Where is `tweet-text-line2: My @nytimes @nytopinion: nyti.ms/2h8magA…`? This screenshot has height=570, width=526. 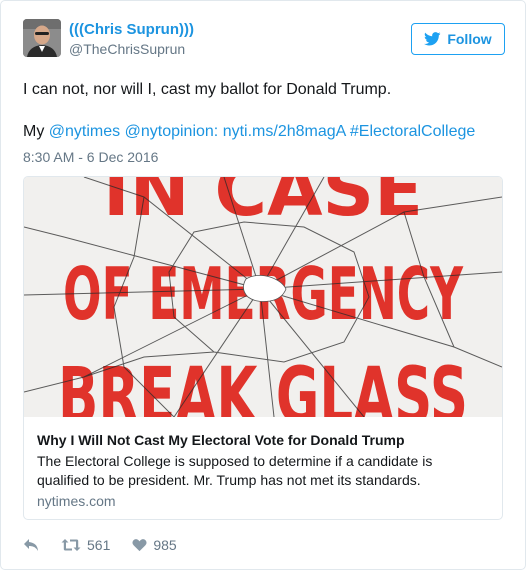 tweet-text-line2: My @nytimes @nytopinion: nyti.ms/2h8magA… is located at coordinates (263, 131).